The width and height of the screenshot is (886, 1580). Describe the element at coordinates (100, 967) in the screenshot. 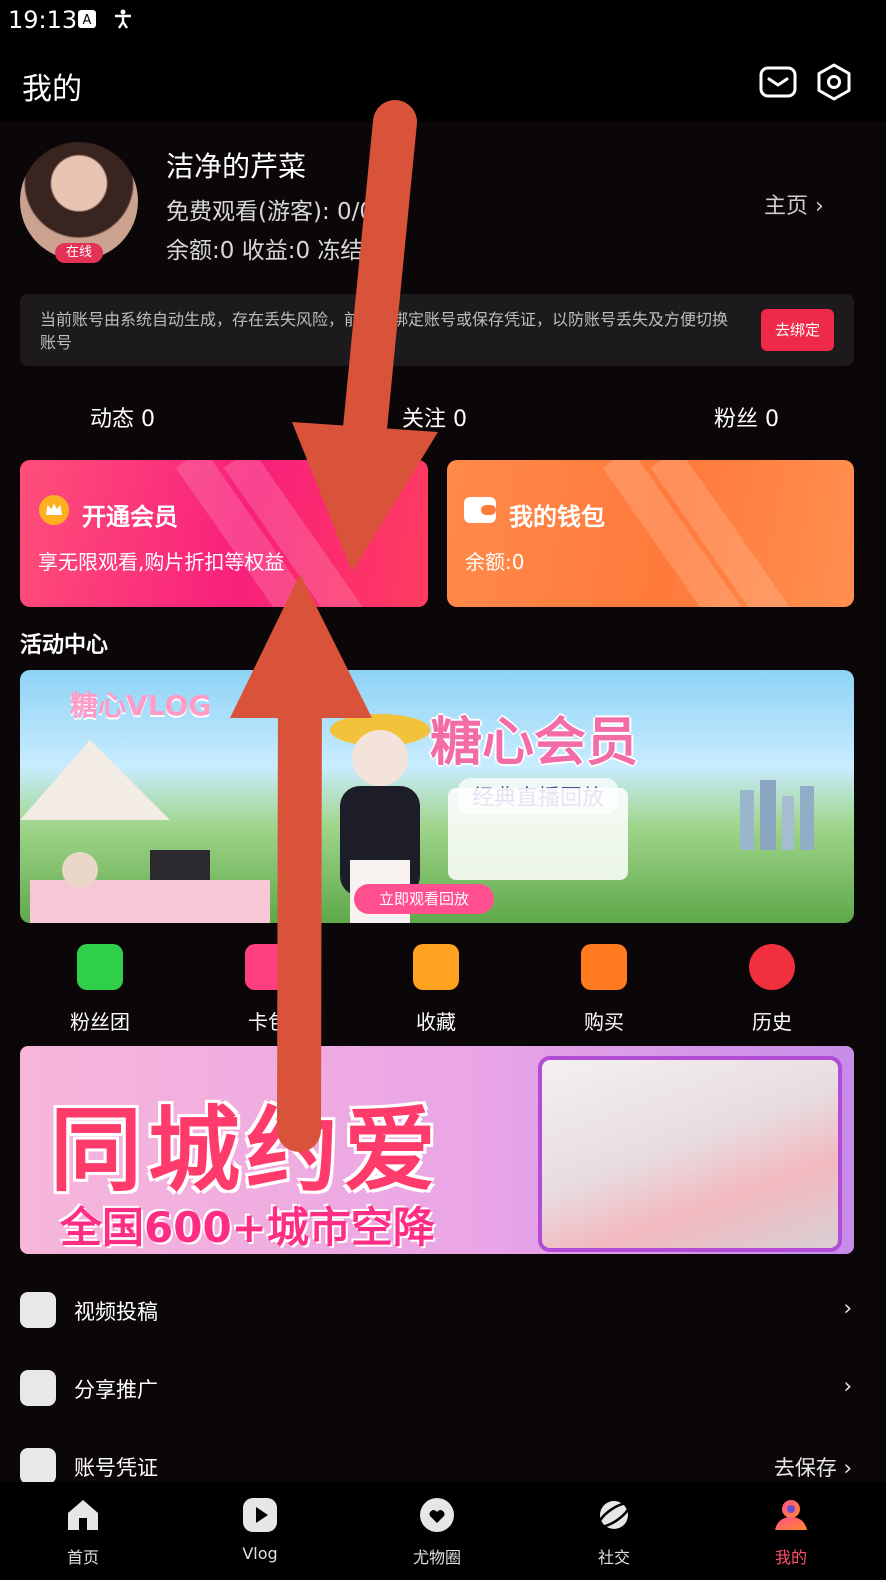

I see `fan-club-icon` at that location.